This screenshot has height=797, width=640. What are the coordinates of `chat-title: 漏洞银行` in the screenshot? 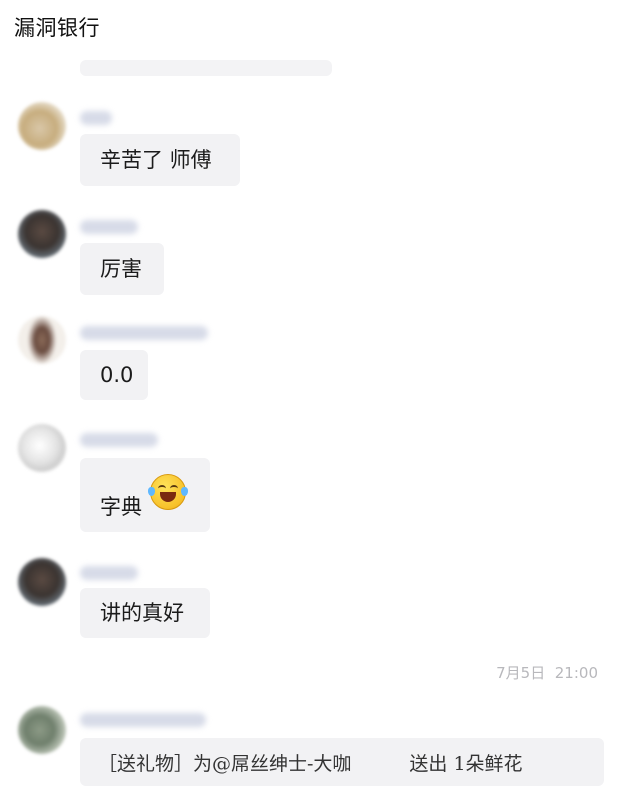 It's located at (57, 28).